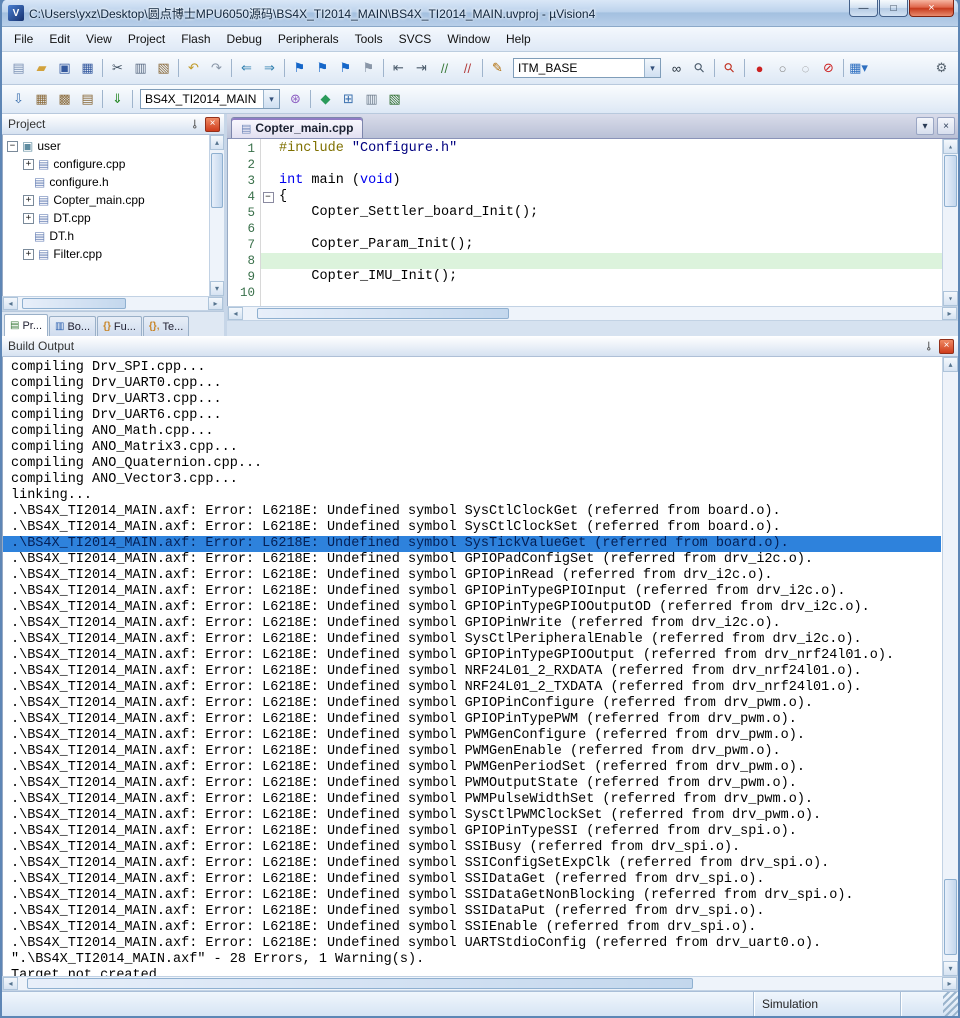  Describe the element at coordinates (616, 197) in the screenshot. I see `code-line: {` at that location.